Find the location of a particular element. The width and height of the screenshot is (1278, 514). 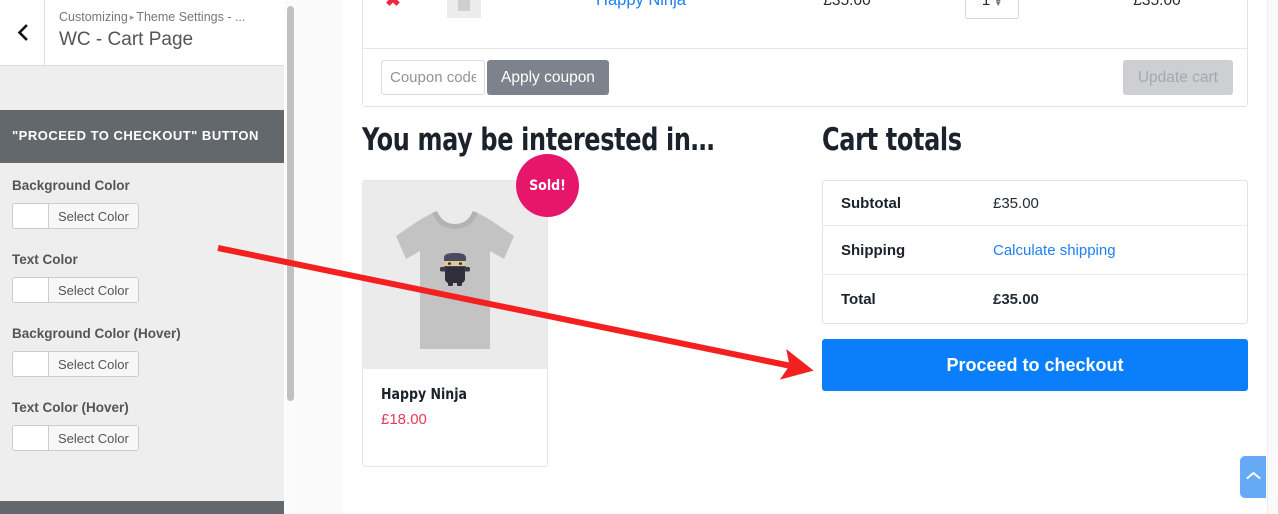

section-header-proceed-to-checkout-button: "PROCEED TO CHECKOUT" BUTTON is located at coordinates (142, 136).